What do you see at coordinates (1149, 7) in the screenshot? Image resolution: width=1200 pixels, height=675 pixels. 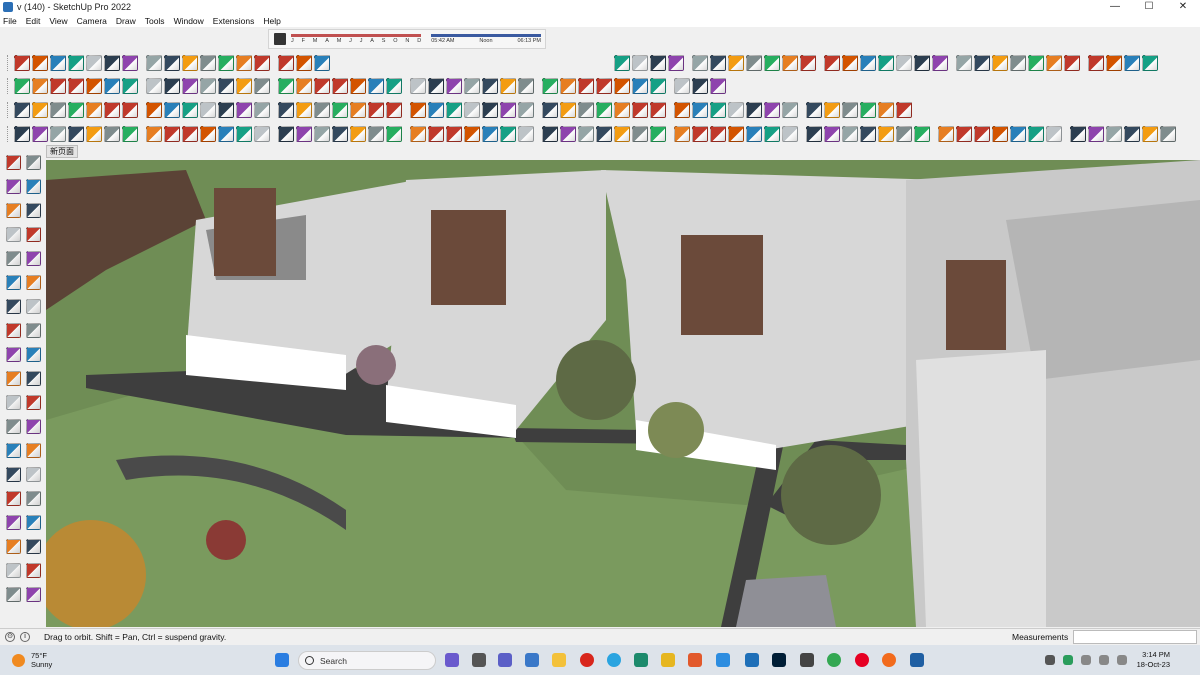 I see `maximize-button: ☐` at bounding box center [1149, 7].